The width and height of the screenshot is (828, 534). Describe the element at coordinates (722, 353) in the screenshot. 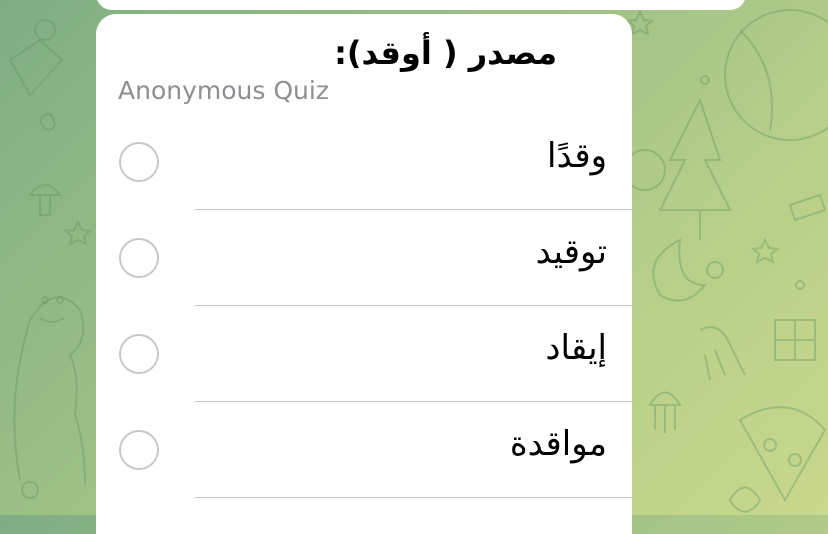

I see `squid-doodle-icon` at that location.